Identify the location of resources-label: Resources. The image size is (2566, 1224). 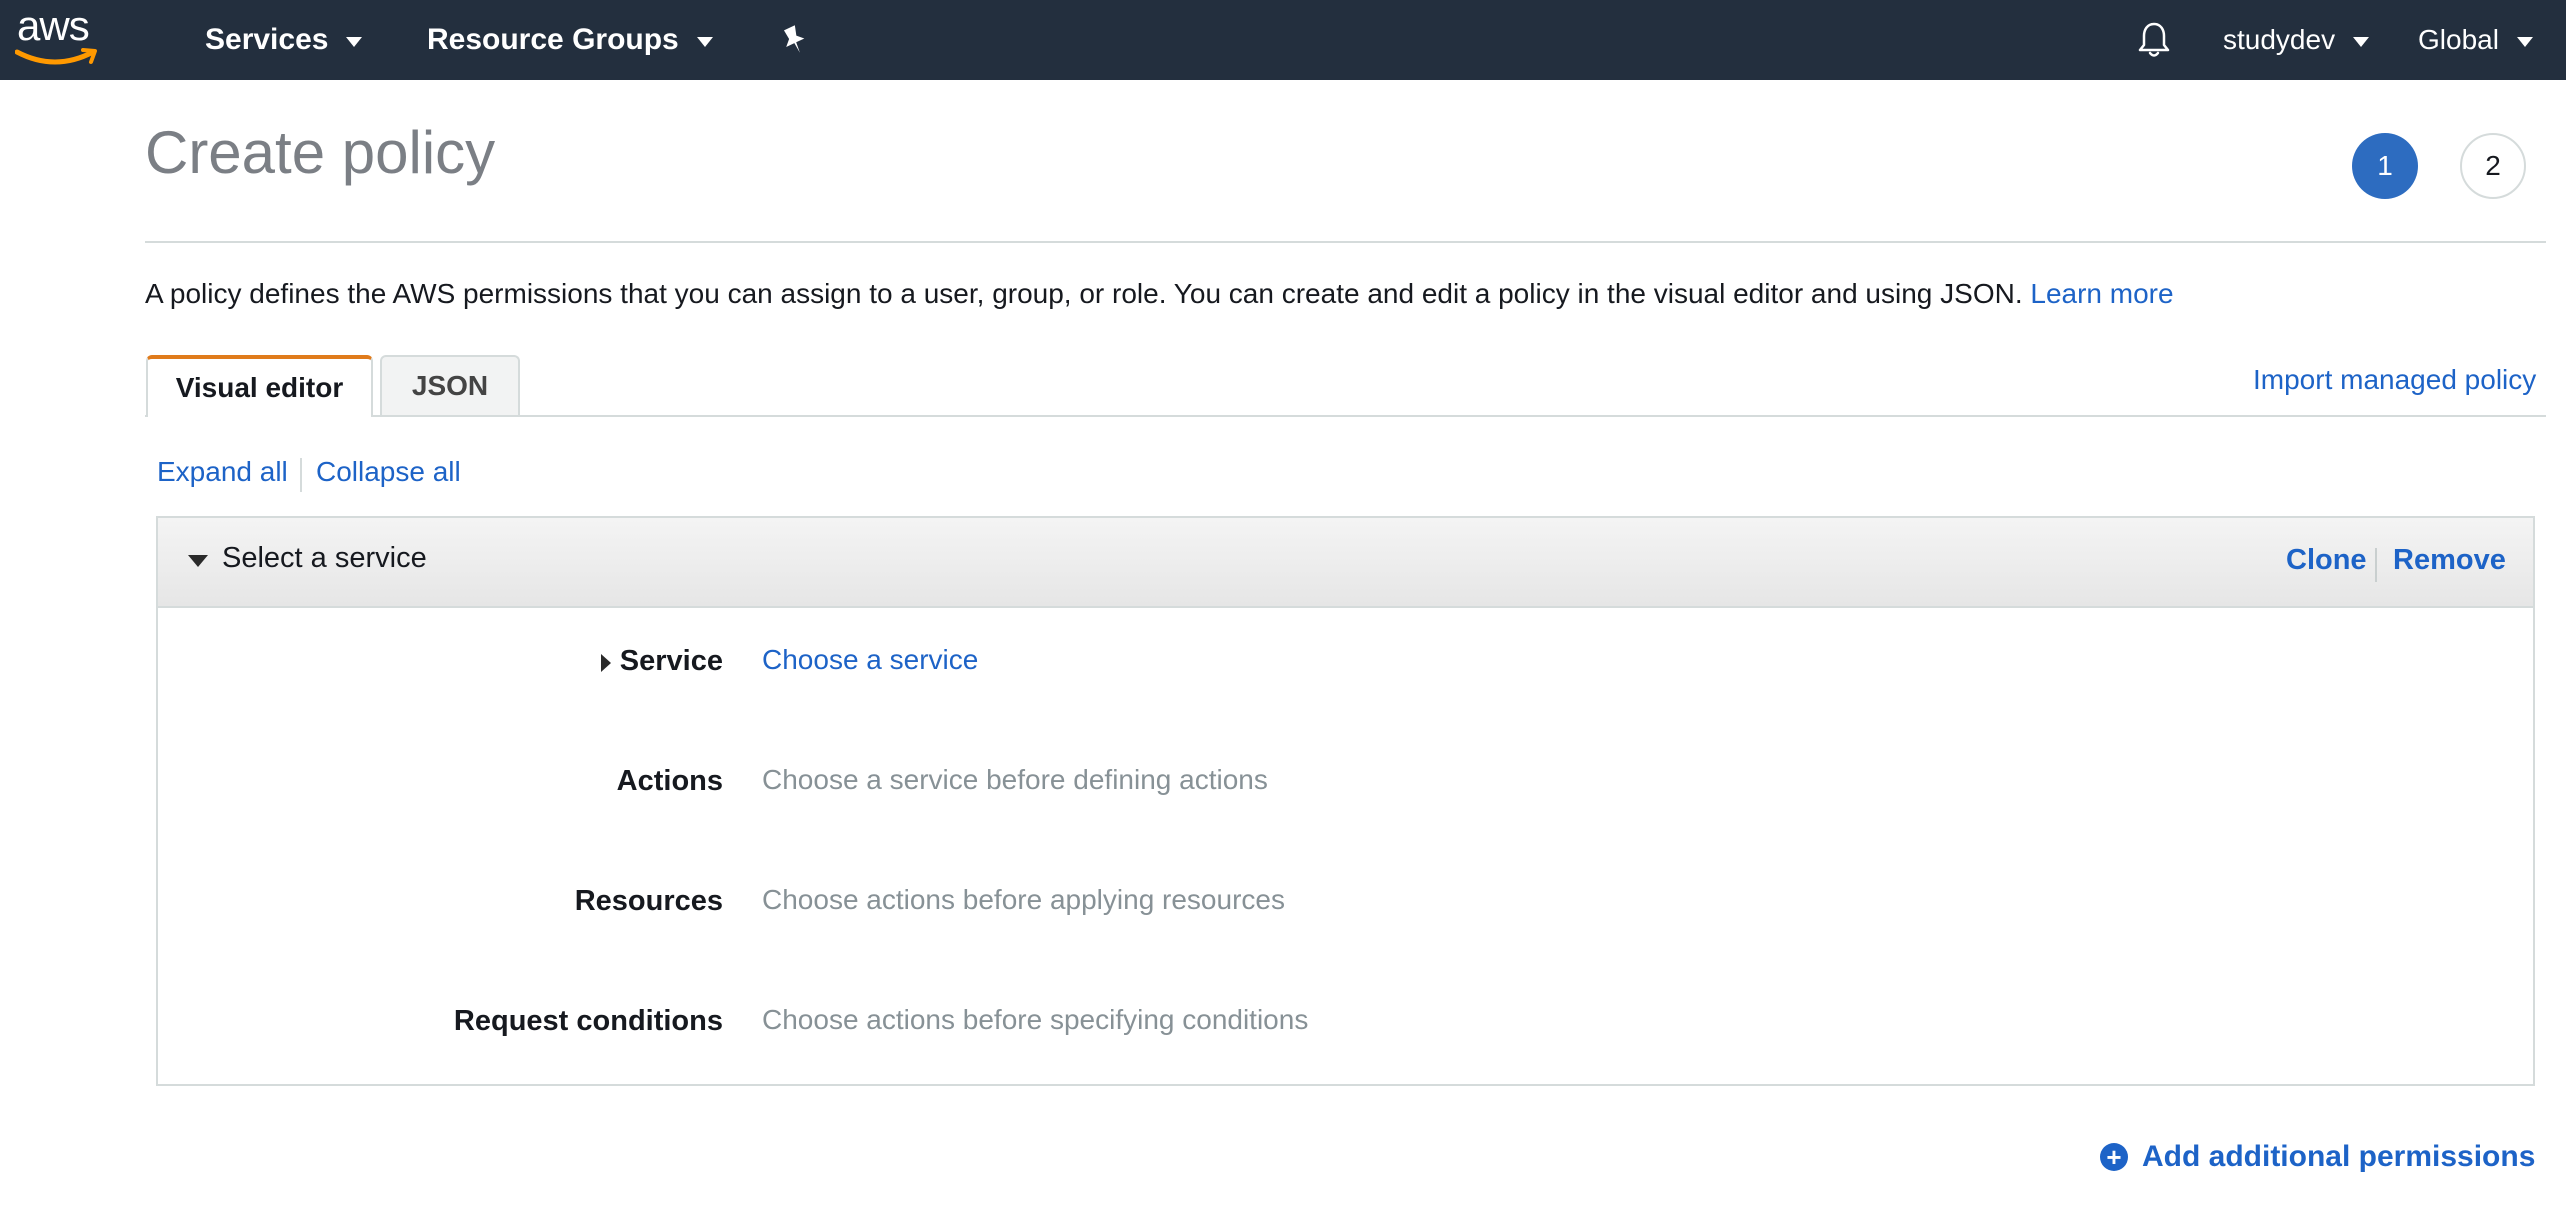
(648, 901).